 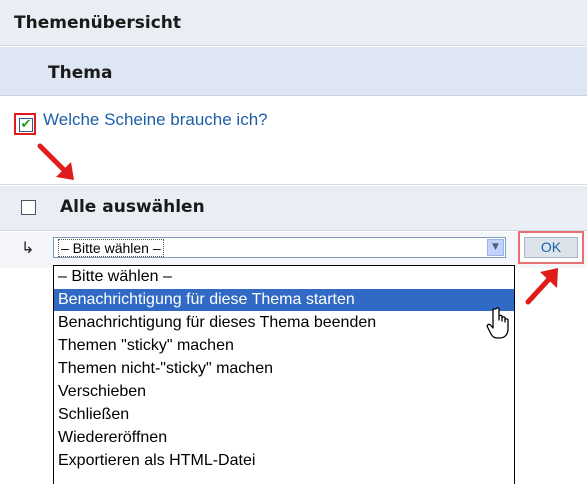 I want to click on topic-column-header: Thema, so click(x=293, y=71).